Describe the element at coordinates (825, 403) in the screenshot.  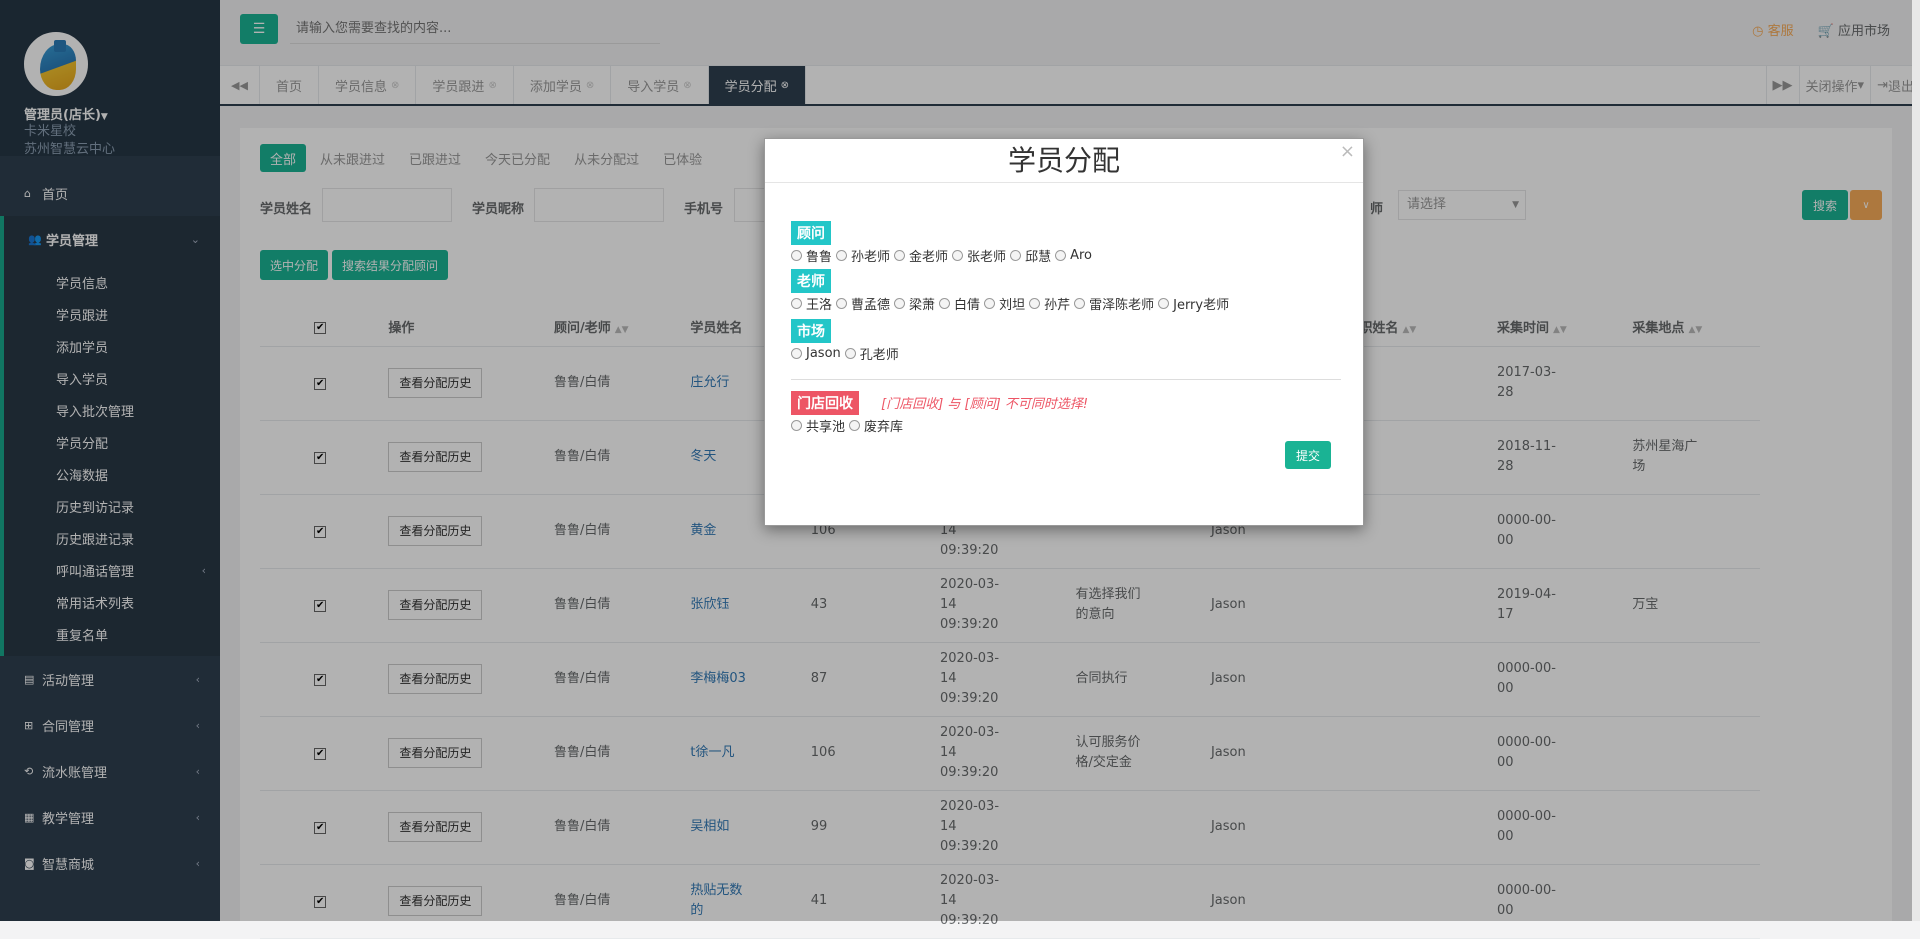
I see `store-recycle-tag: 门店回收` at that location.